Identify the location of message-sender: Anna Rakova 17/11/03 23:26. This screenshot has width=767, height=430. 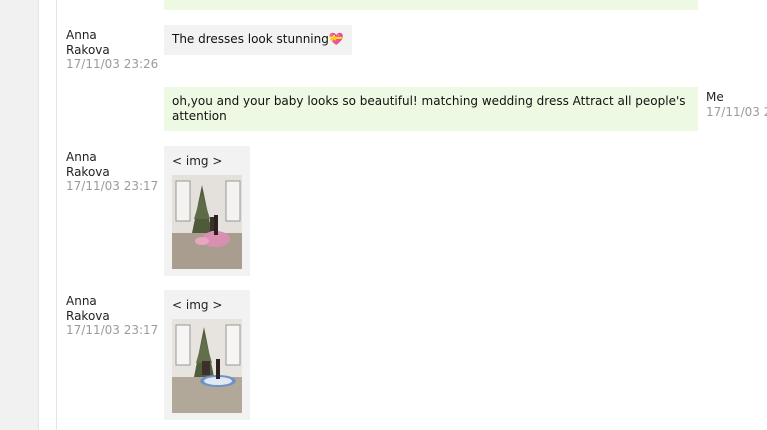
(112, 50).